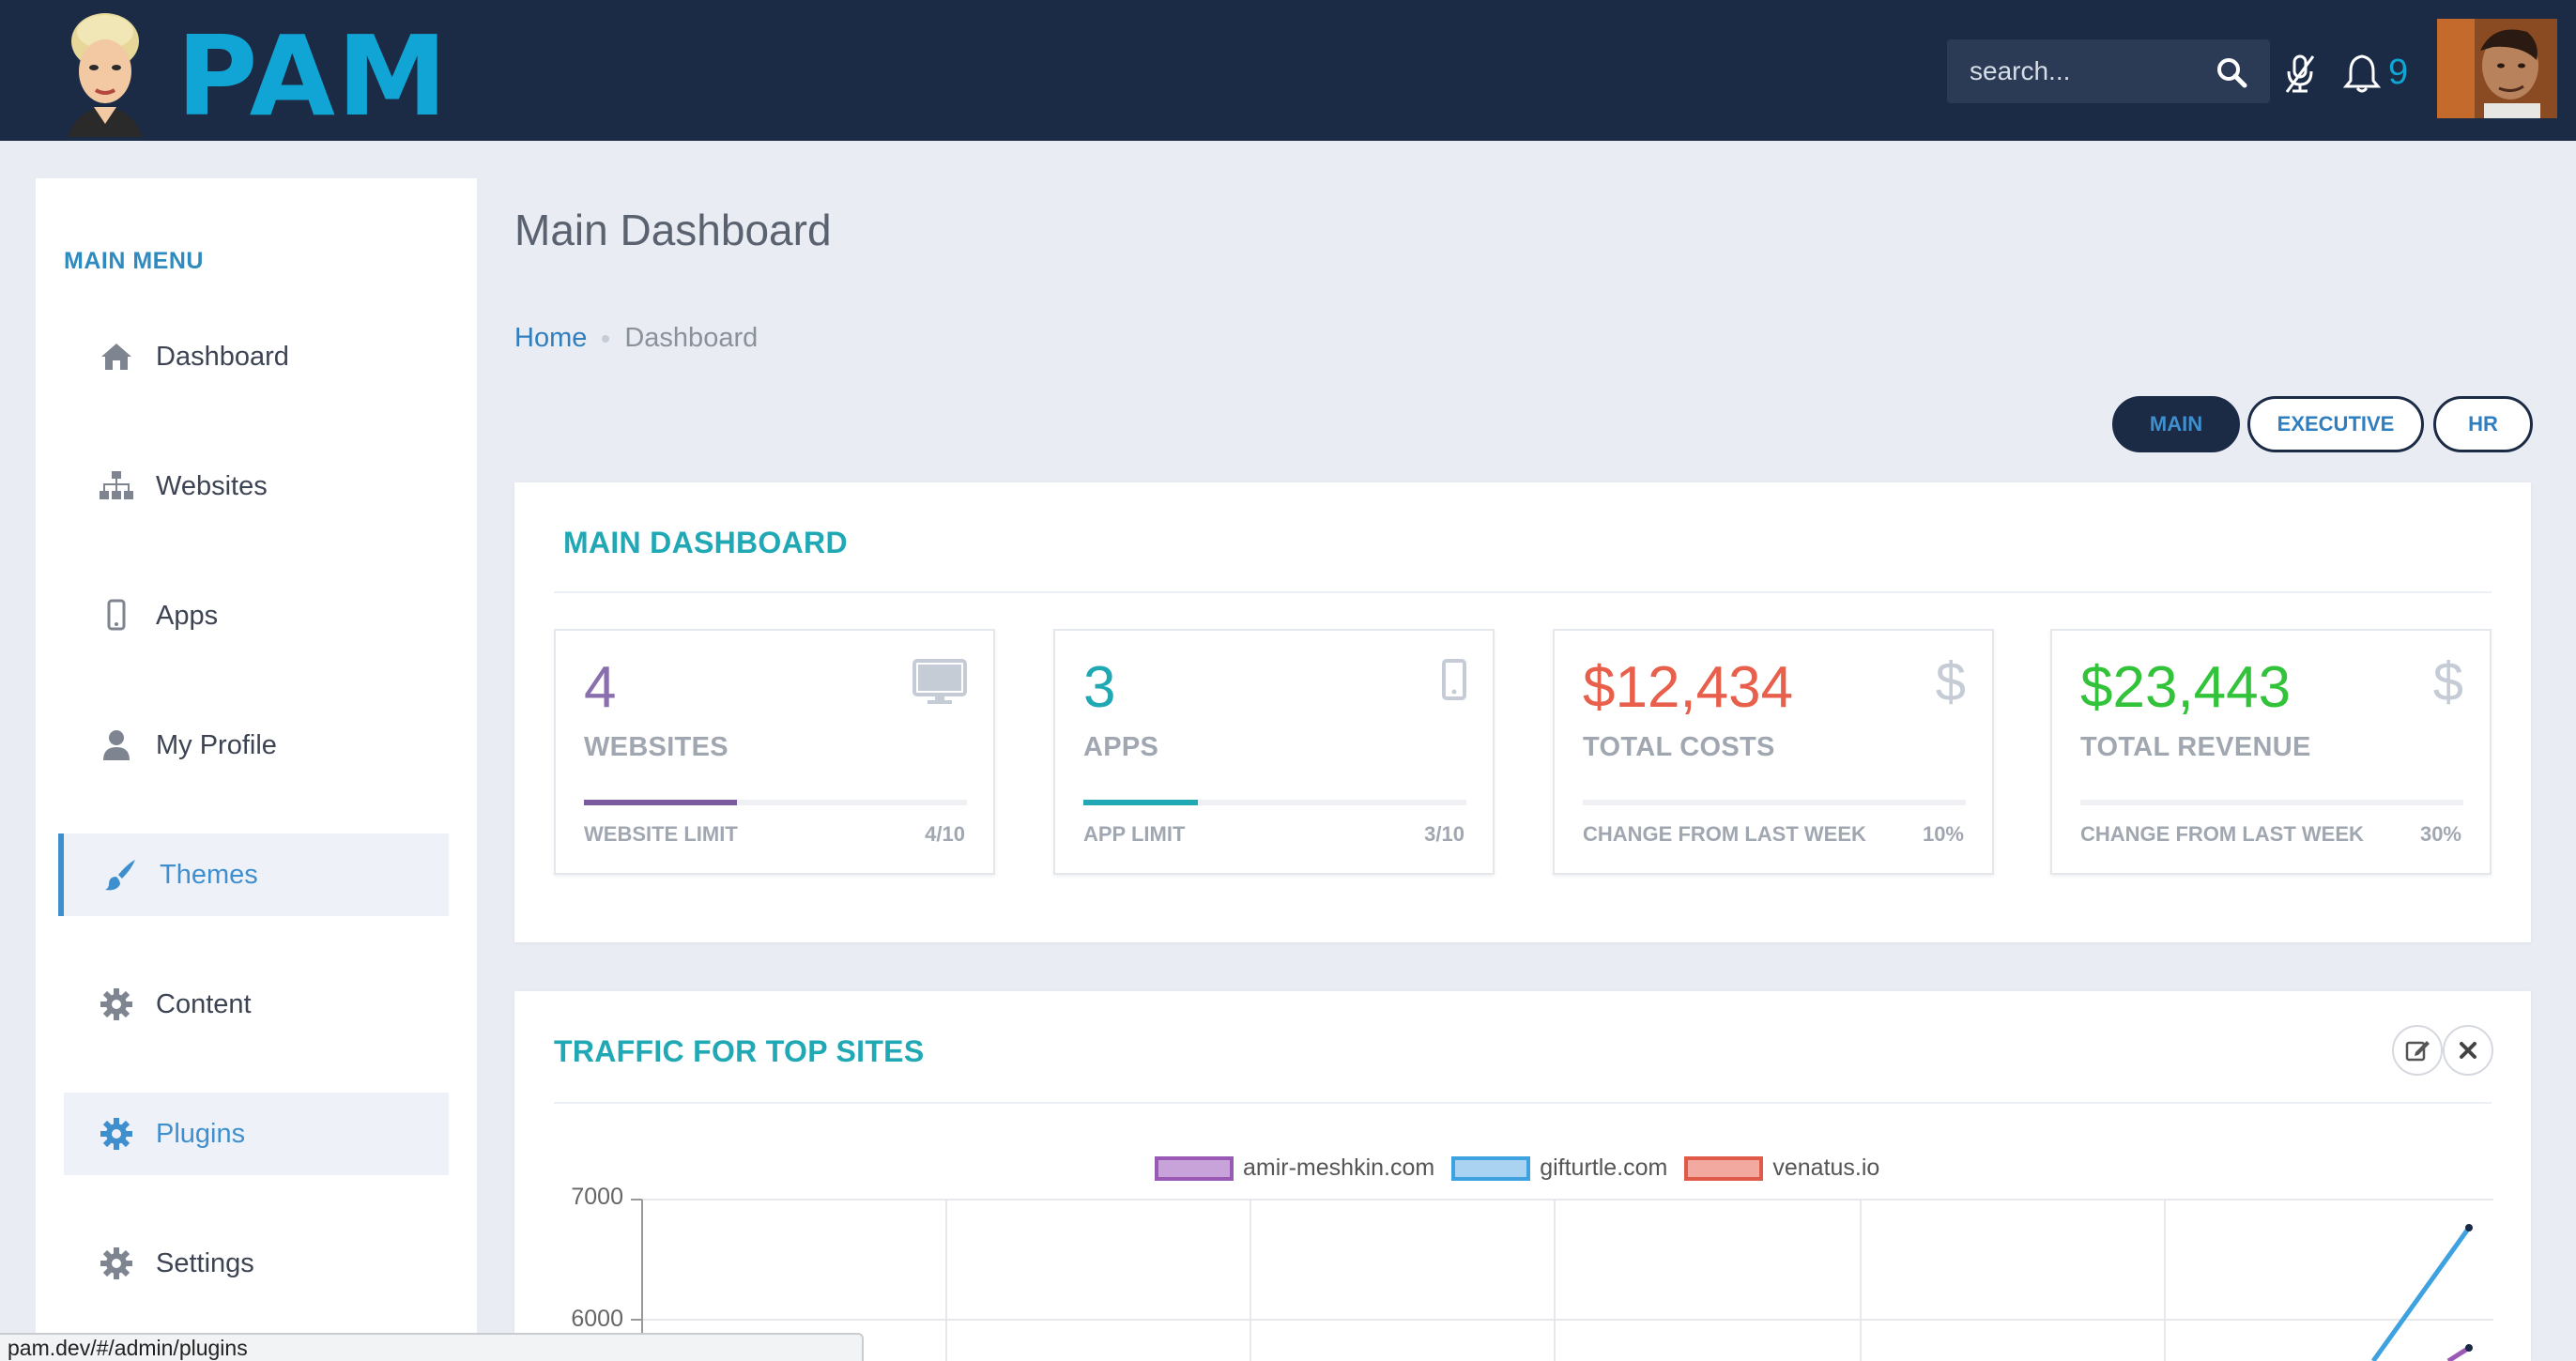  I want to click on breadcrumb-home-link: Home, so click(550, 338).